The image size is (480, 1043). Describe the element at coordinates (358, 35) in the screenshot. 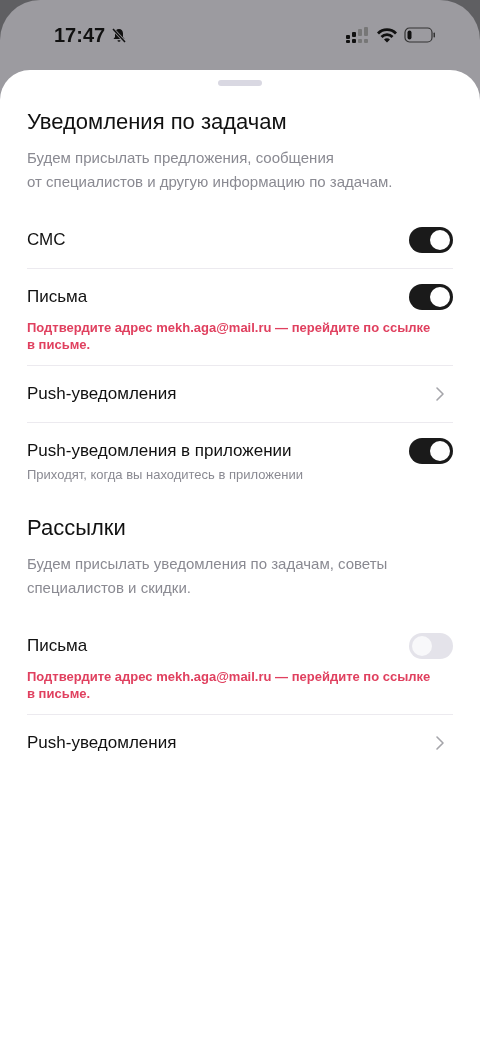

I see `signal-icon` at that location.